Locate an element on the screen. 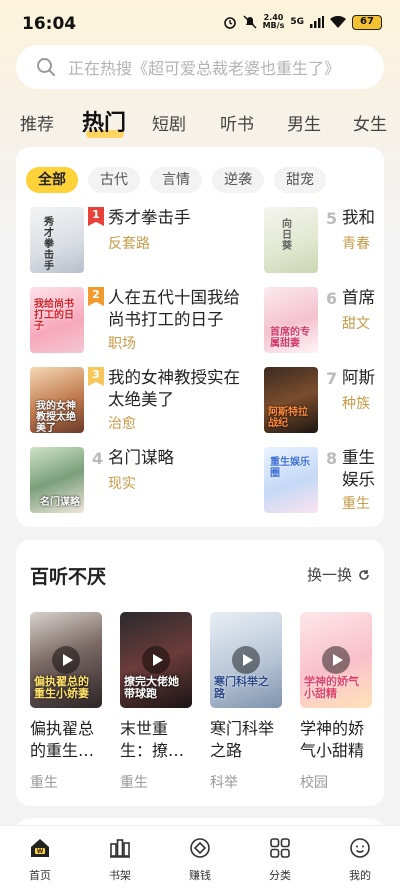  nav-label: 书架 is located at coordinates (120, 875).